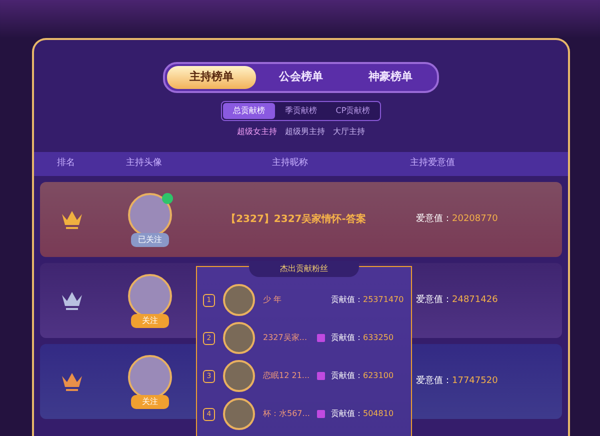  Describe the element at coordinates (362, 414) in the screenshot. I see `value-text: 贡献值：504810` at that location.